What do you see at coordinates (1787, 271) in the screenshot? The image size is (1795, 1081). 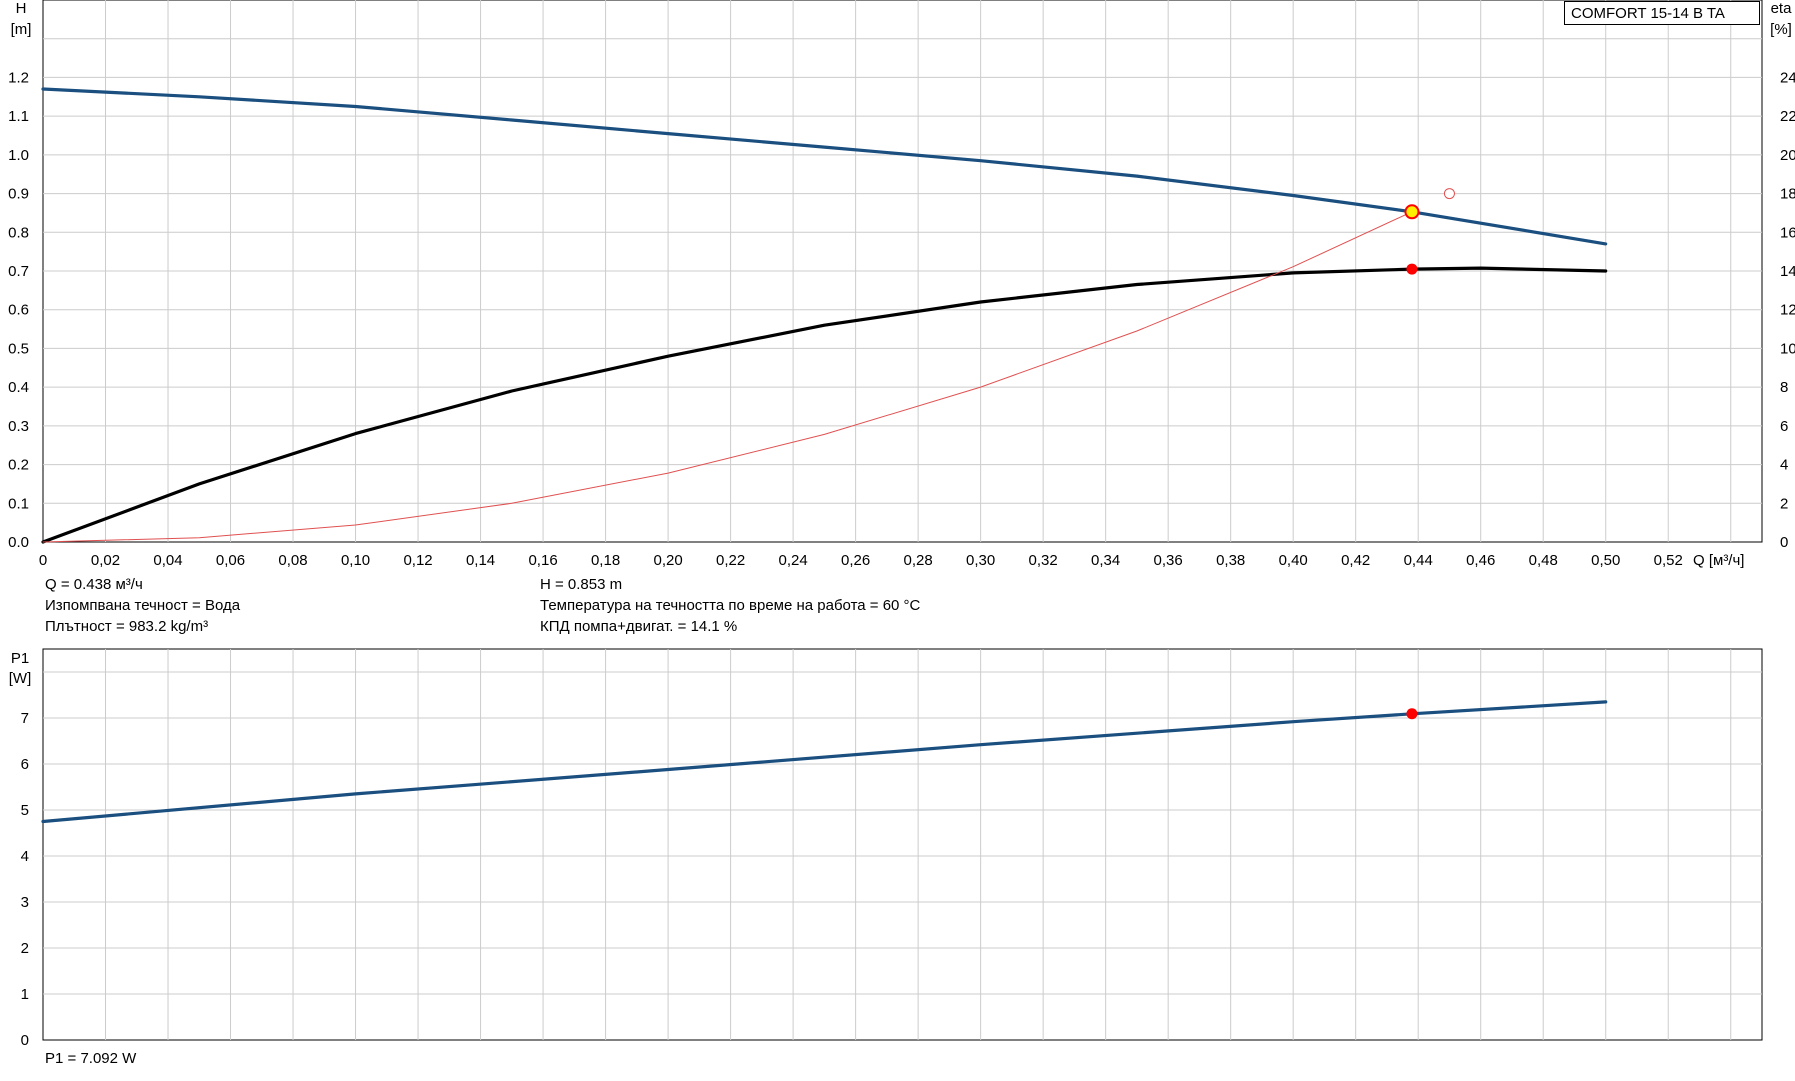 I see `eta-tick-label: 14` at bounding box center [1787, 271].